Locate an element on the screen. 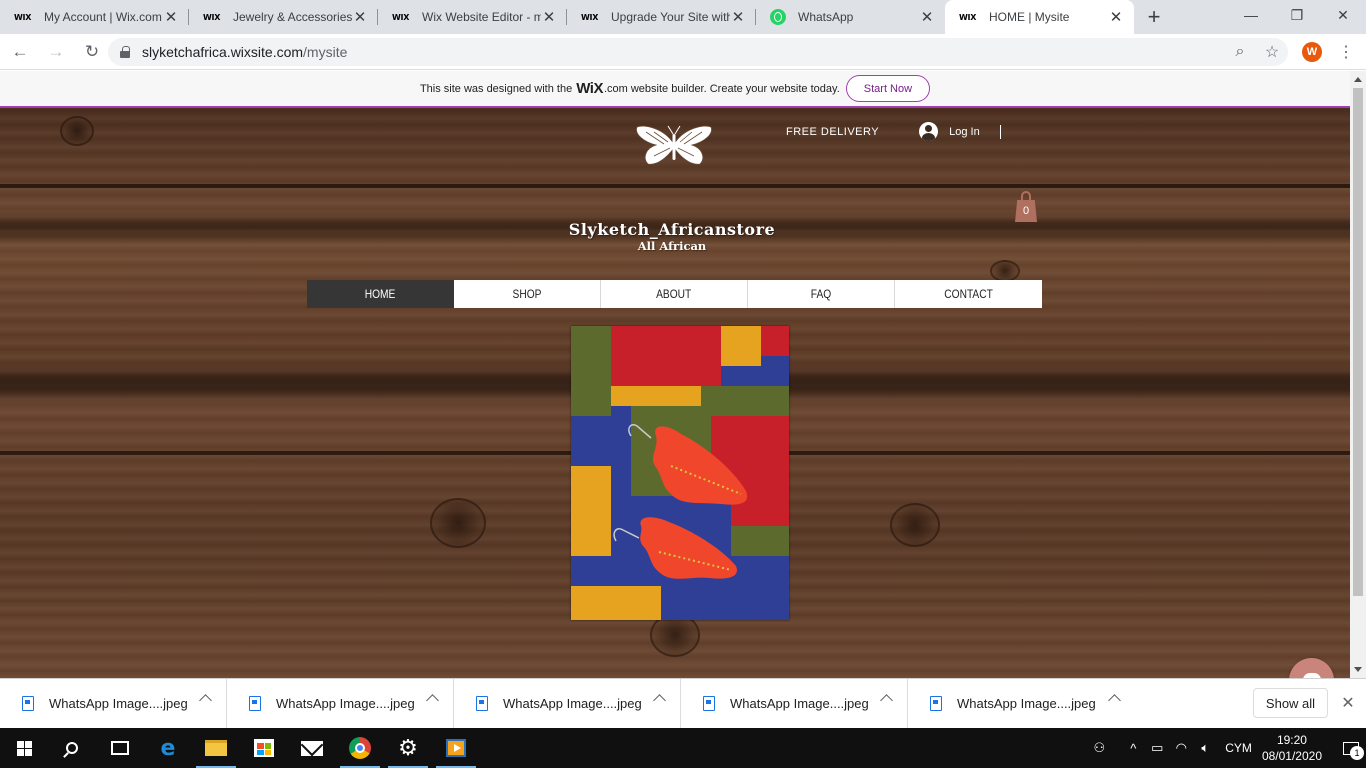 This screenshot has height=768, width=1366. butterfly-logo-icon is located at coordinates (674, 146).